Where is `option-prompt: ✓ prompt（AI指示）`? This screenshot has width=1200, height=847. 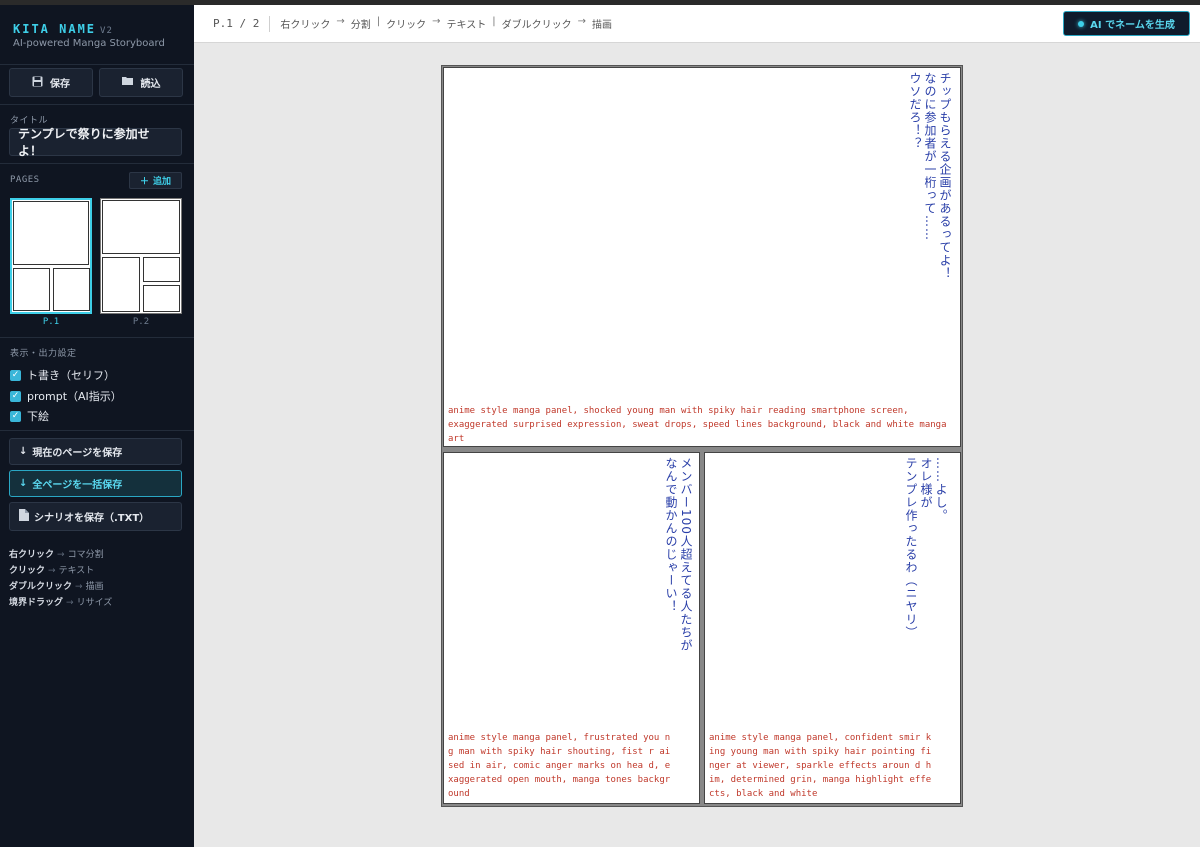 option-prompt: ✓ prompt（AI指示） is located at coordinates (66, 396).